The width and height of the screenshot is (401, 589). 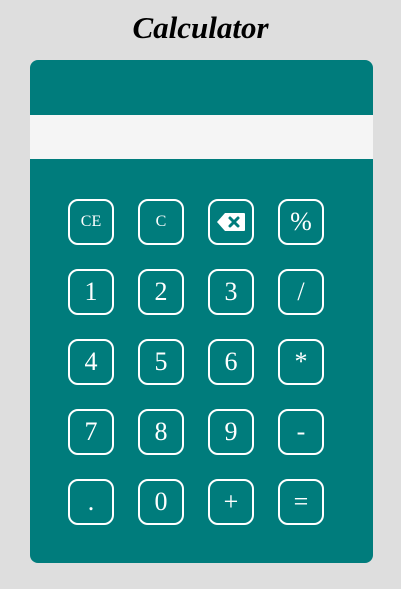 I want to click on digit-7-button: 7, so click(x=91, y=432).